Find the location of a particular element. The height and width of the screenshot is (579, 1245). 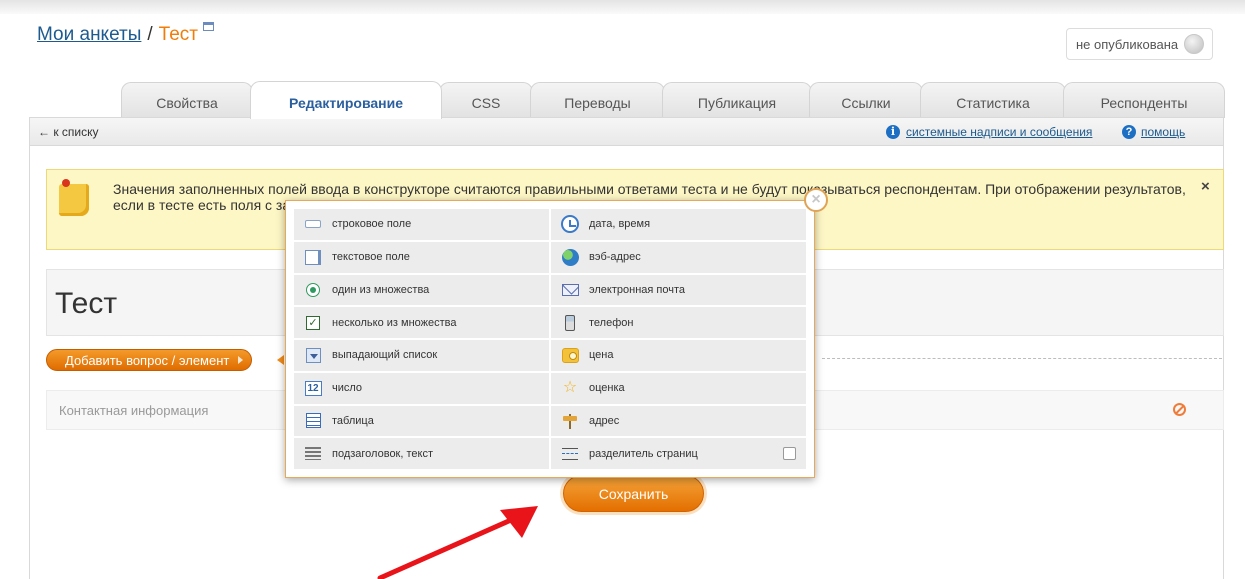

element-type-label: строковое поле is located at coordinates (372, 224).